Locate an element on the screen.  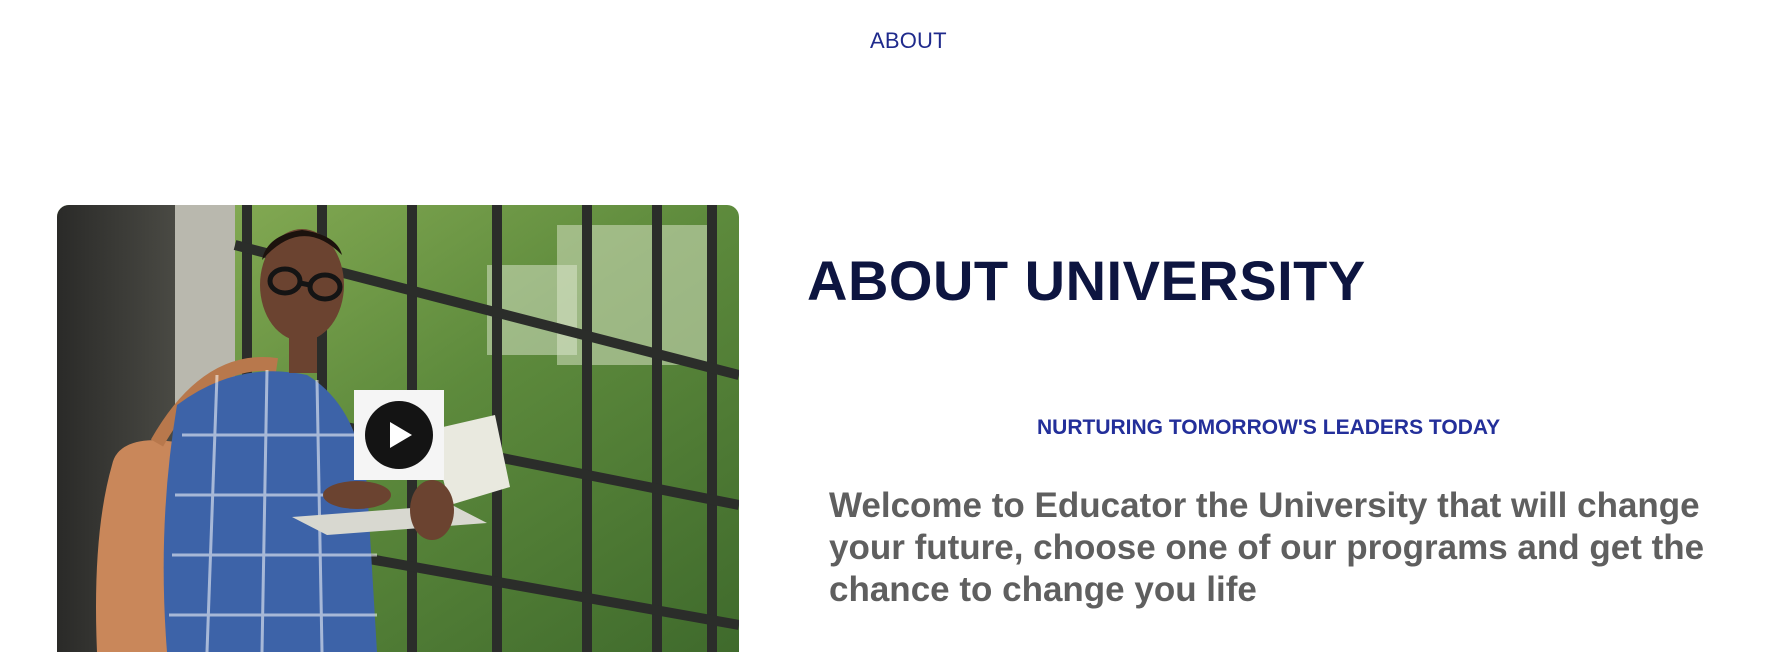
play-icon is located at coordinates (399, 435).